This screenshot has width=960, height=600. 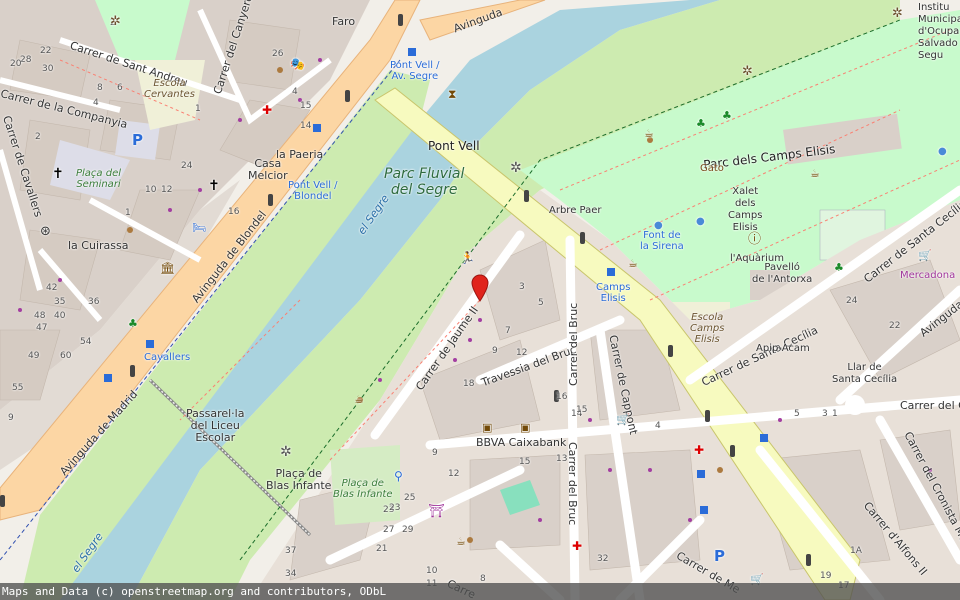 I want to click on house-number: 28, so click(x=26, y=60).